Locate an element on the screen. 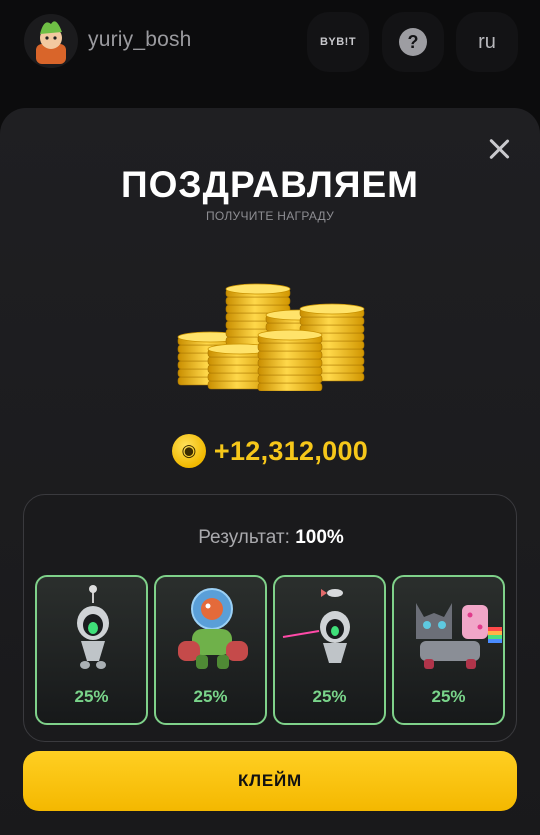  result-label: Результат: is located at coordinates (244, 537).